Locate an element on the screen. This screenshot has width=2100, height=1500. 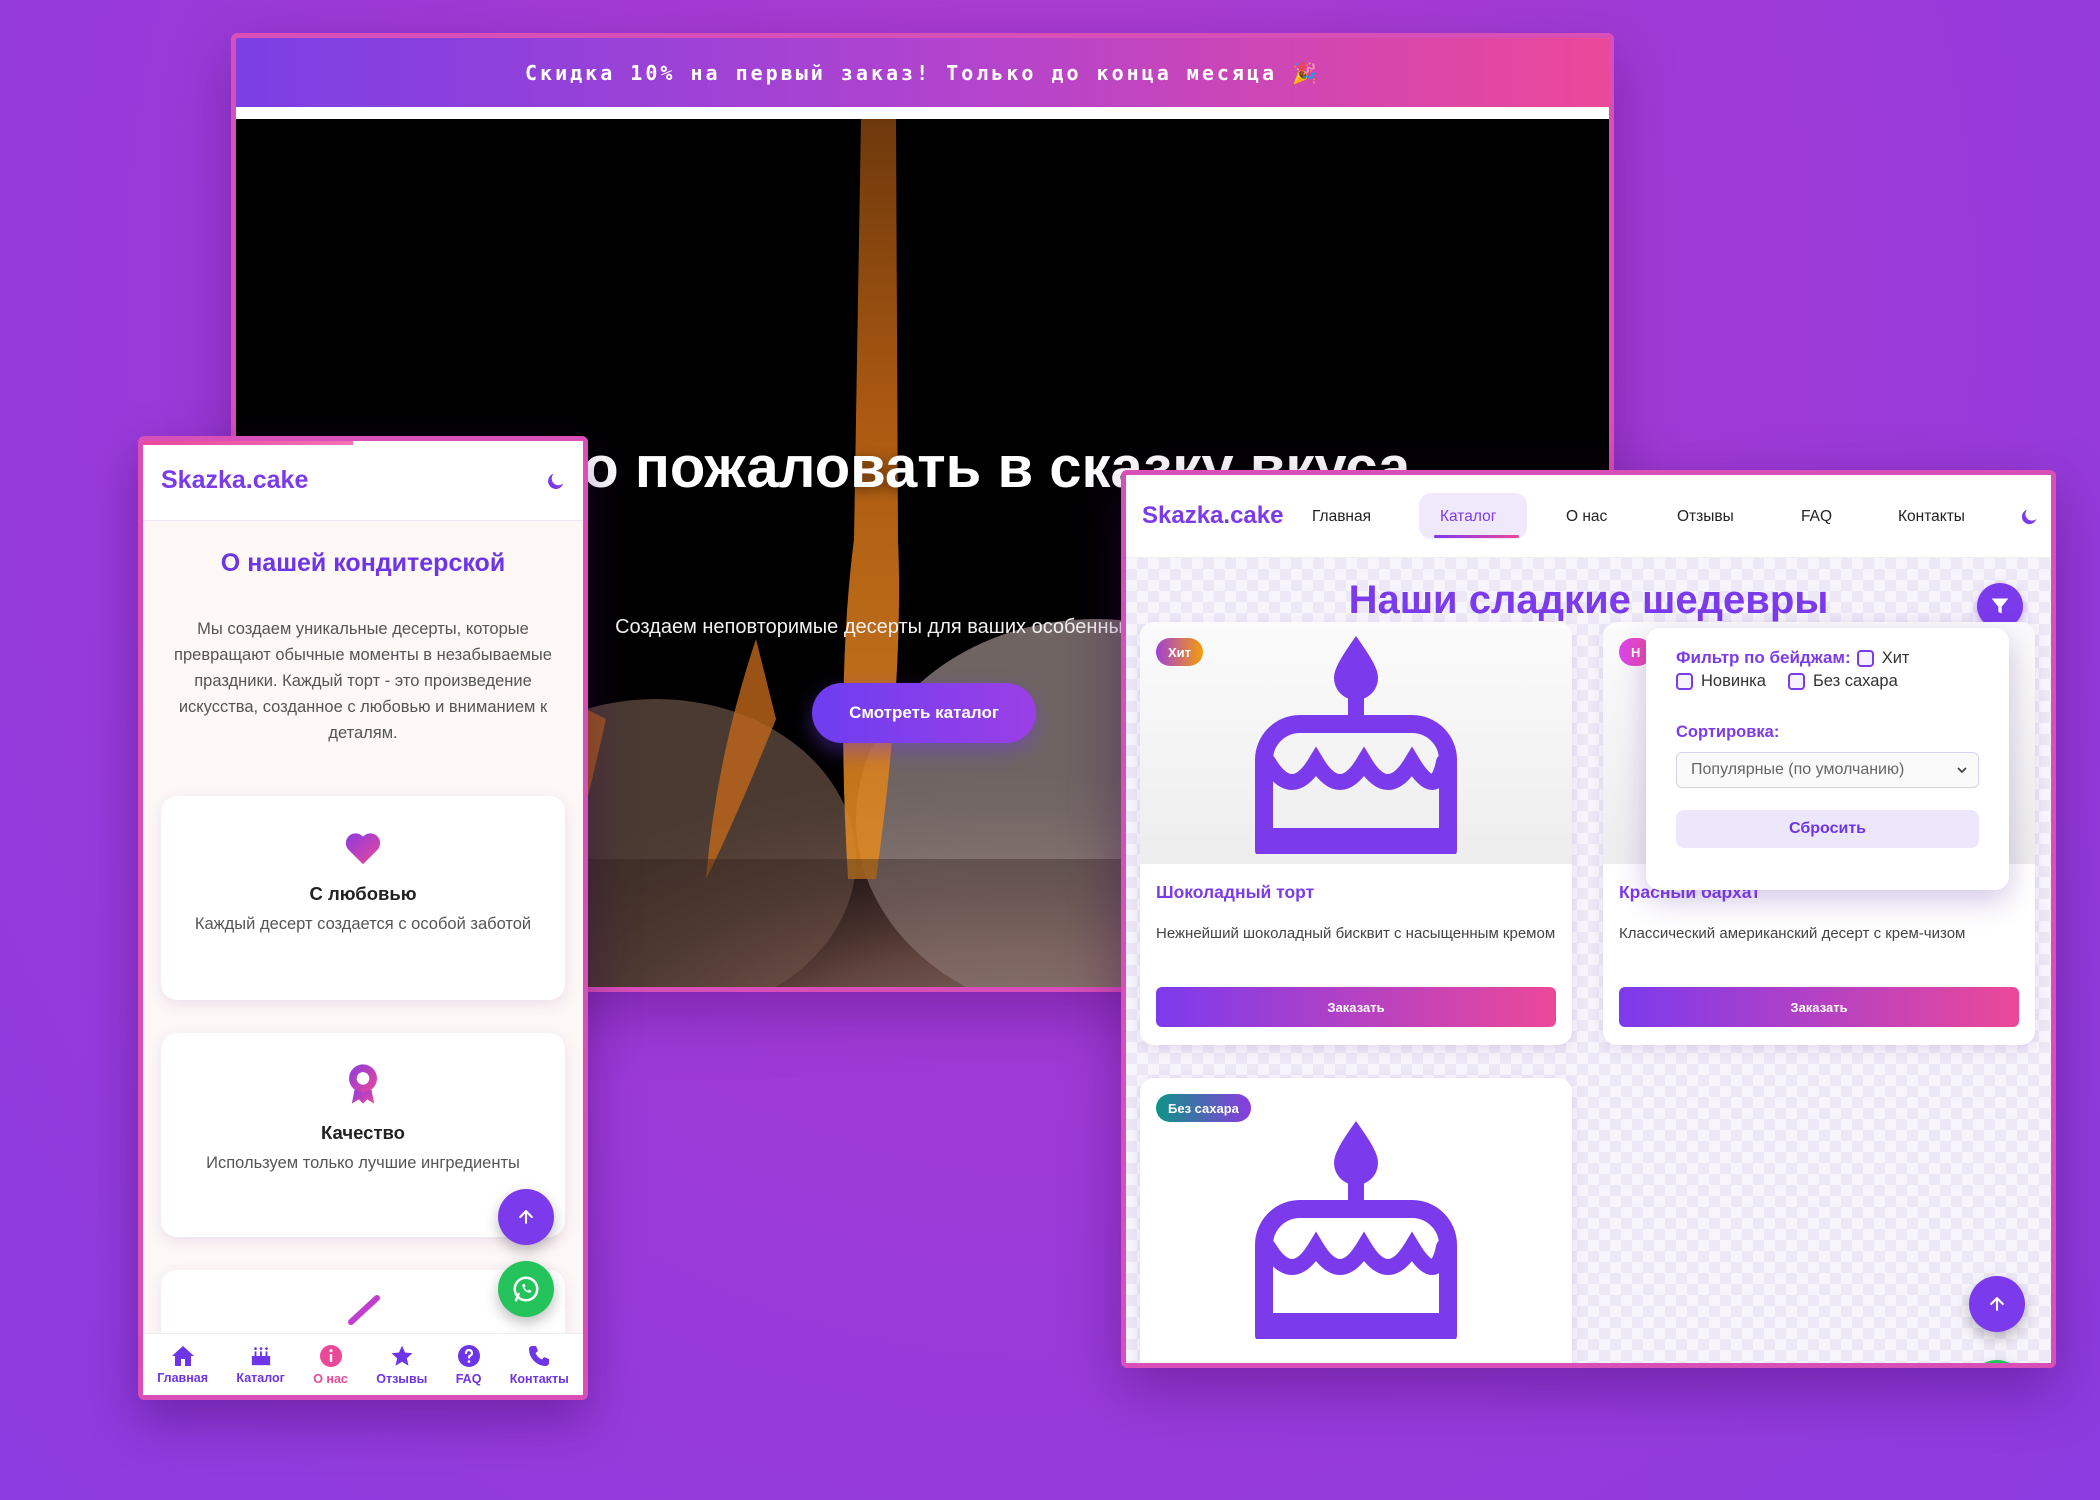
chevron-down-icon is located at coordinates (1962, 770).